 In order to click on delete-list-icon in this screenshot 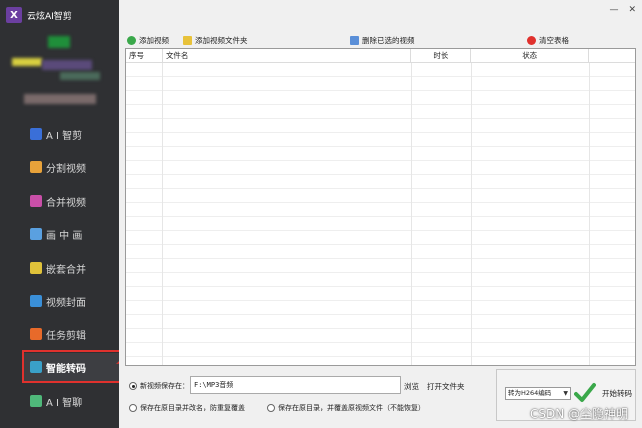, I will do `click(354, 40)`.